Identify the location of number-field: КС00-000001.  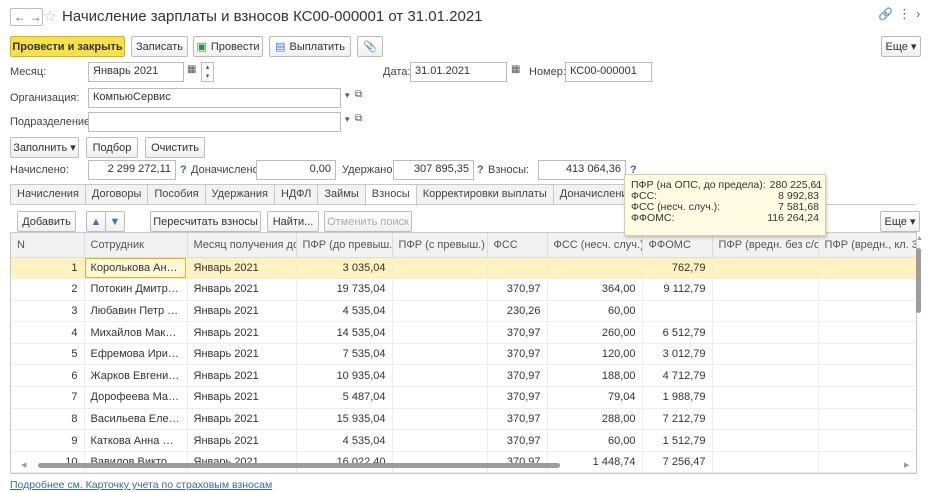
(608, 72).